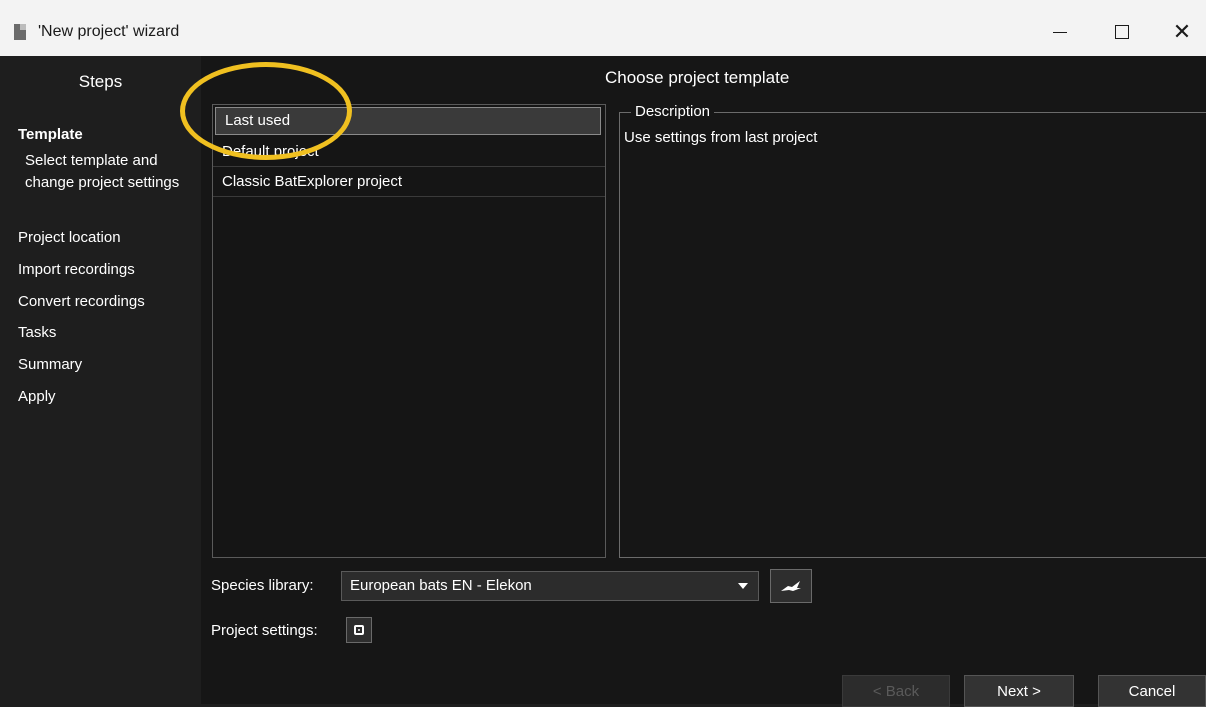  I want to click on project-settings-button, so click(359, 630).